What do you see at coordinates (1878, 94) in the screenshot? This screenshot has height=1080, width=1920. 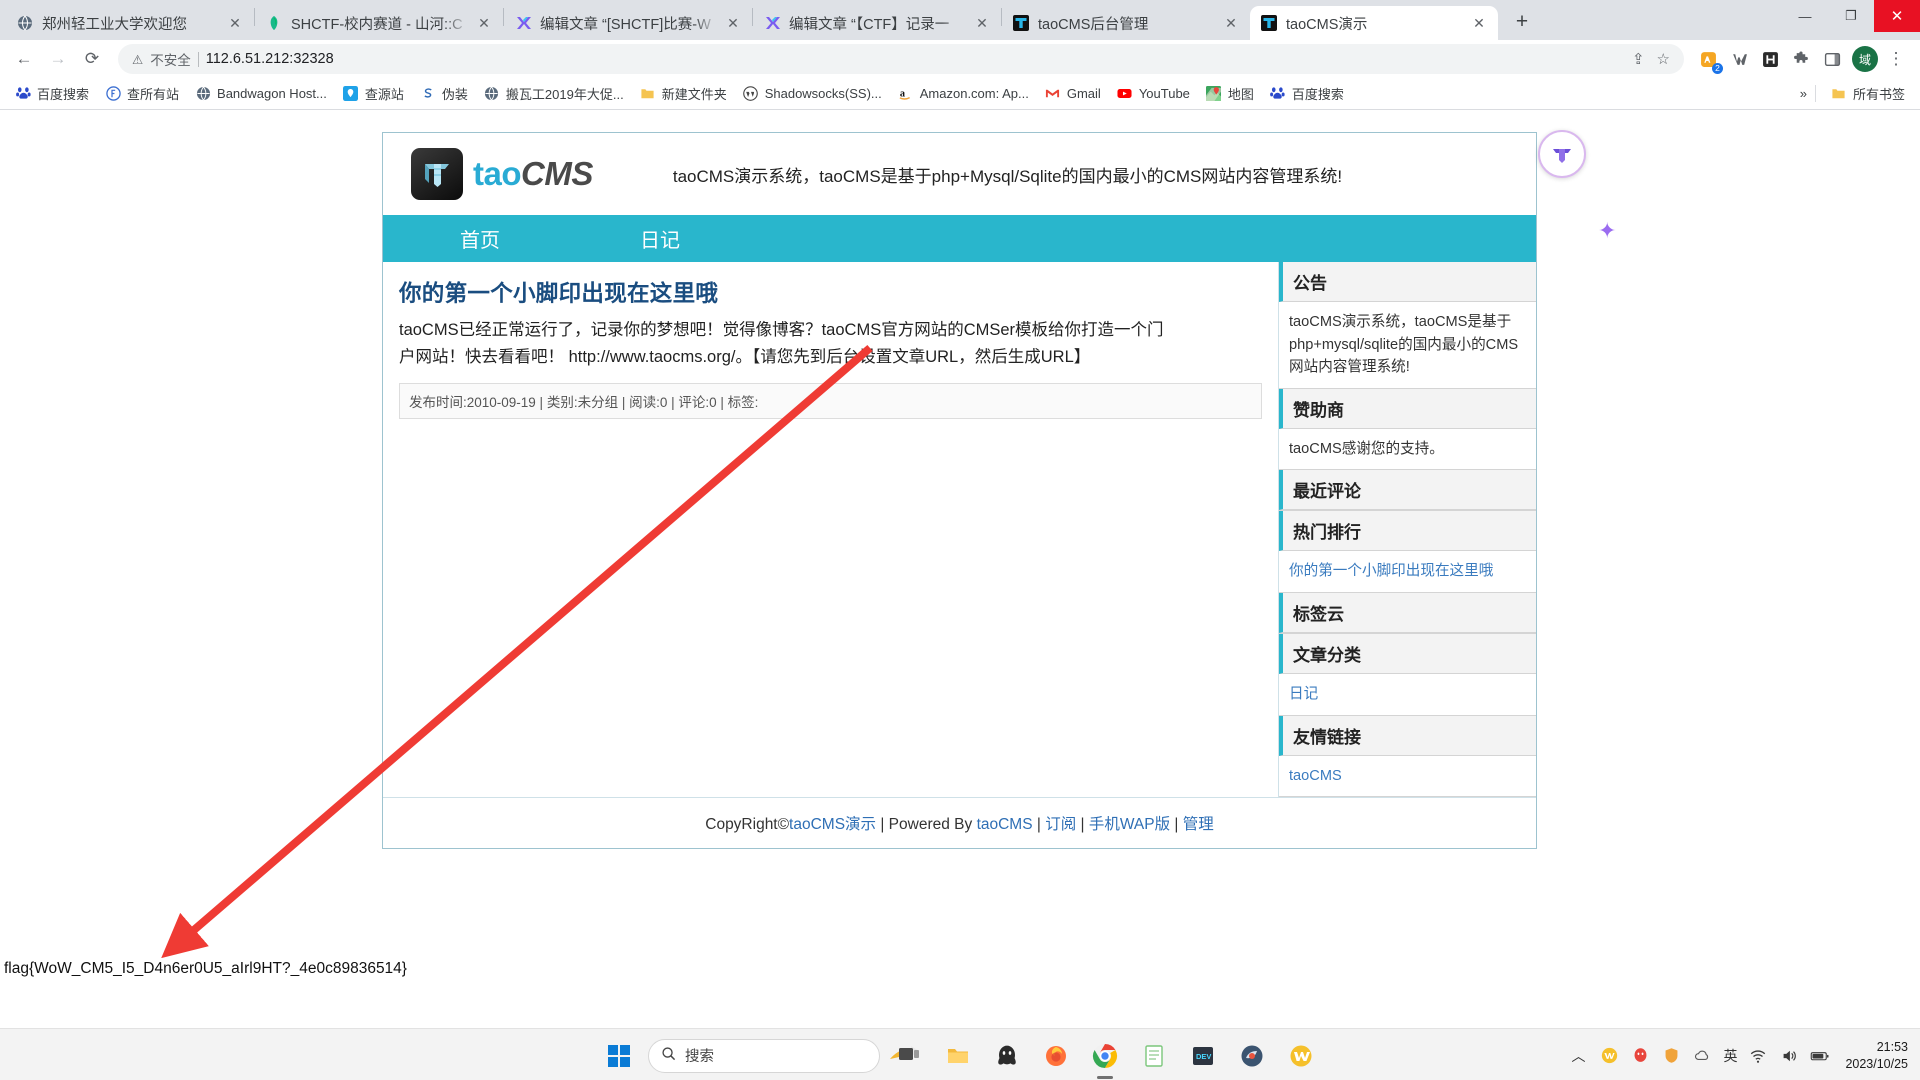 I see `all-bookmarks-label: 所有书签` at bounding box center [1878, 94].